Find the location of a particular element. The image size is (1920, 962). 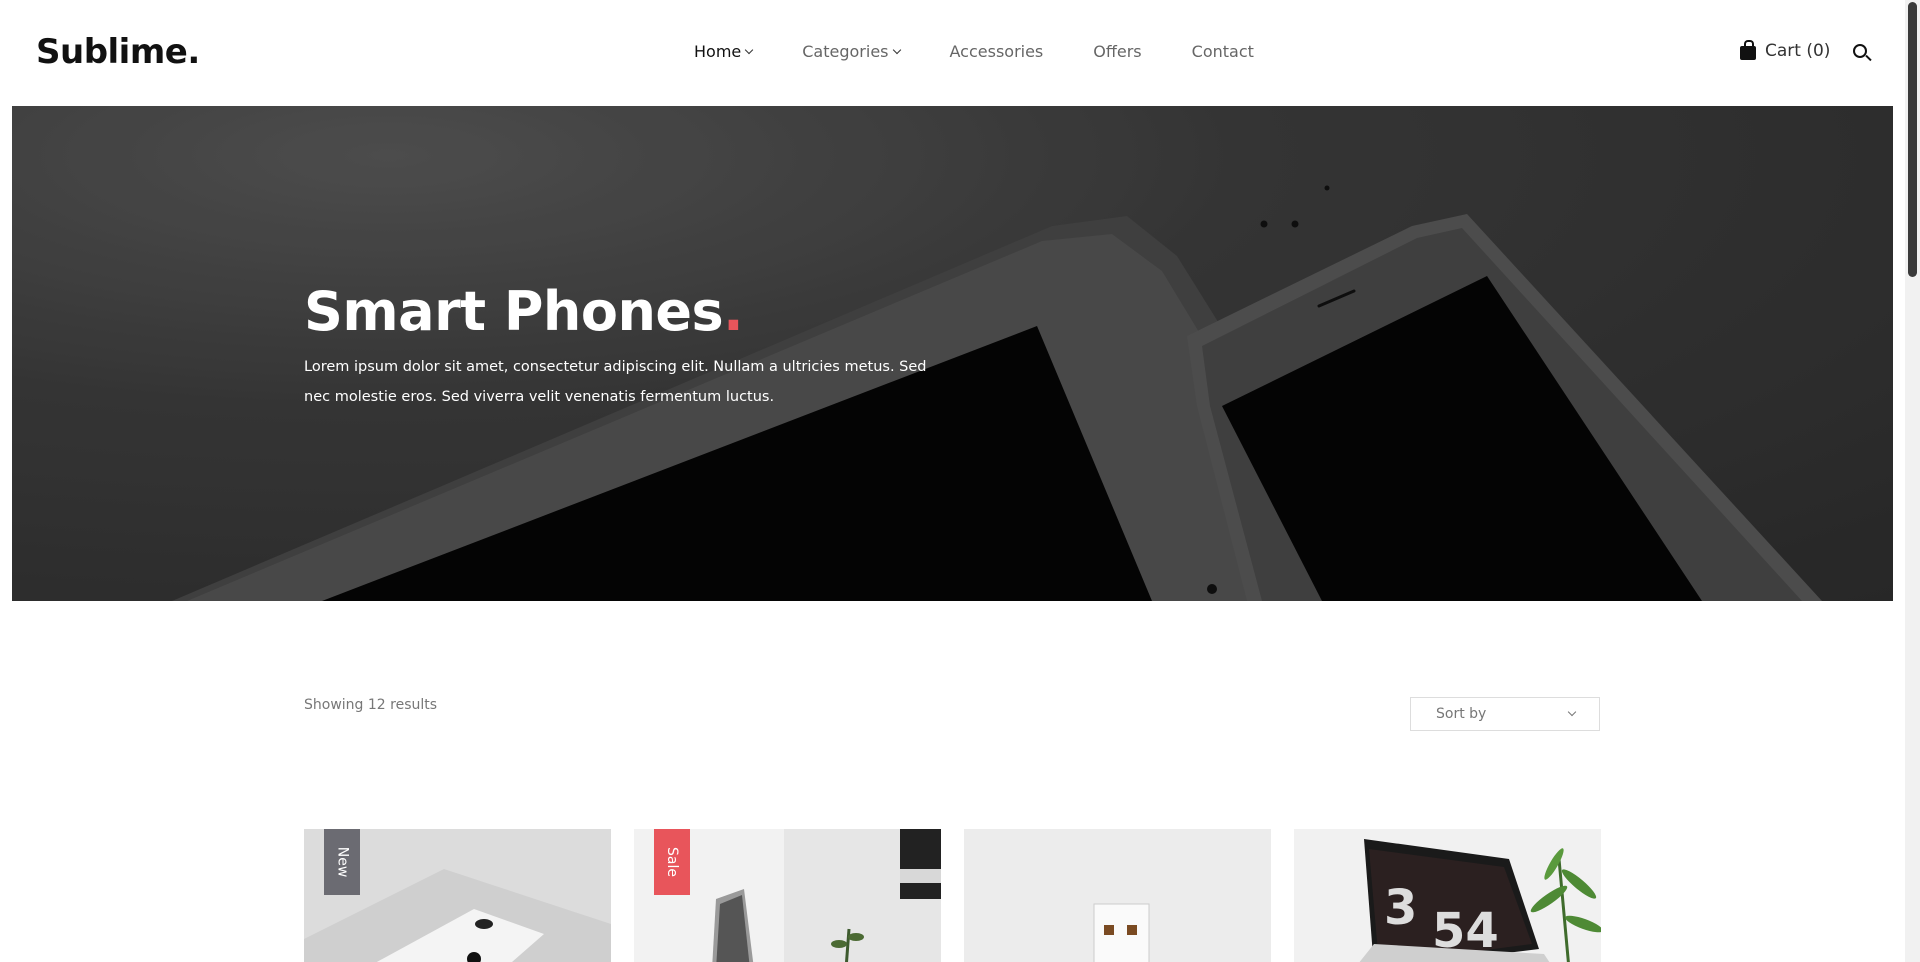

nav-item-offers: Offers is located at coordinates (1117, 51).